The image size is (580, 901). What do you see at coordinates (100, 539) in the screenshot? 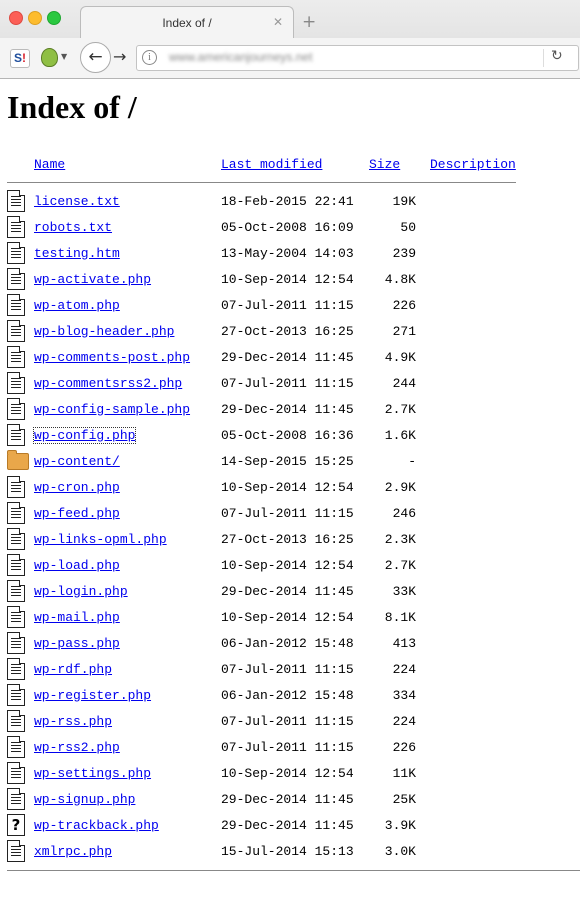
I see `file-link: wp-links-opml.php` at bounding box center [100, 539].